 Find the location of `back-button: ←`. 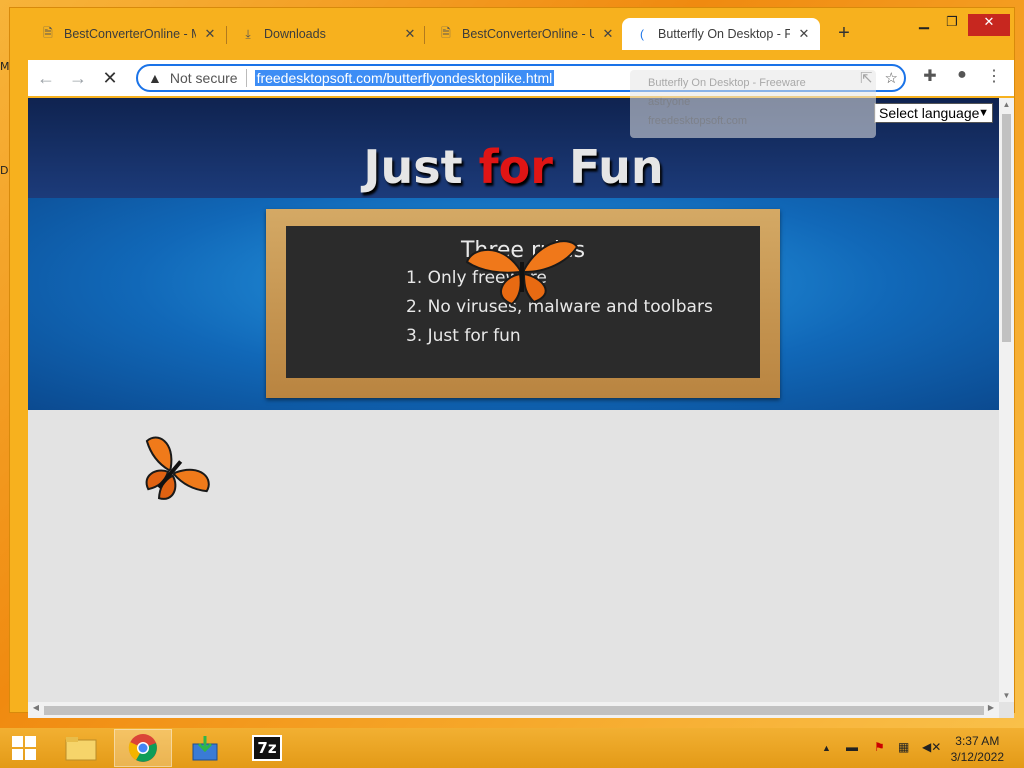

back-button: ← is located at coordinates (46, 78).